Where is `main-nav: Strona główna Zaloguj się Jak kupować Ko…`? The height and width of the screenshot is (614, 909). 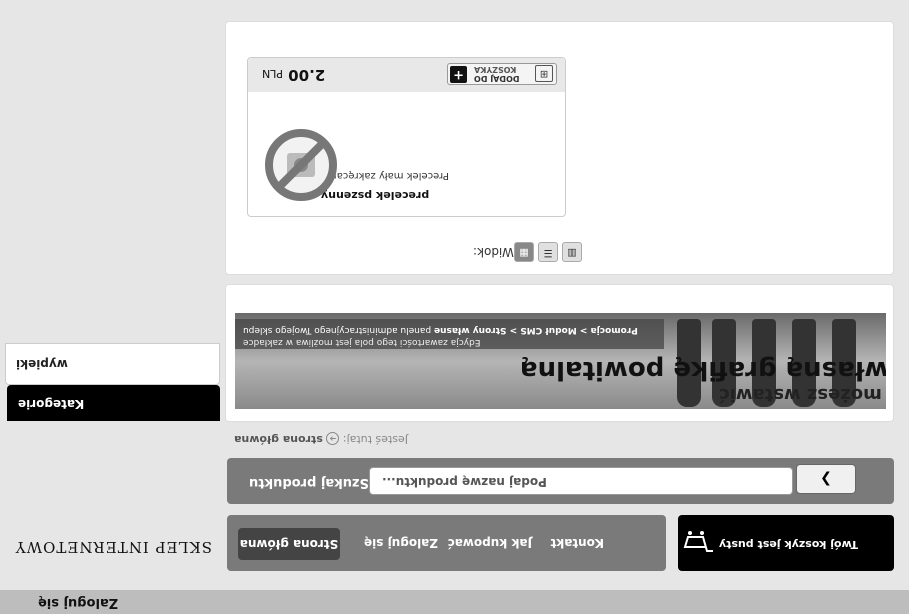 main-nav: Strona główna Zaloguj się Jak kupować Ko… is located at coordinates (446, 543).